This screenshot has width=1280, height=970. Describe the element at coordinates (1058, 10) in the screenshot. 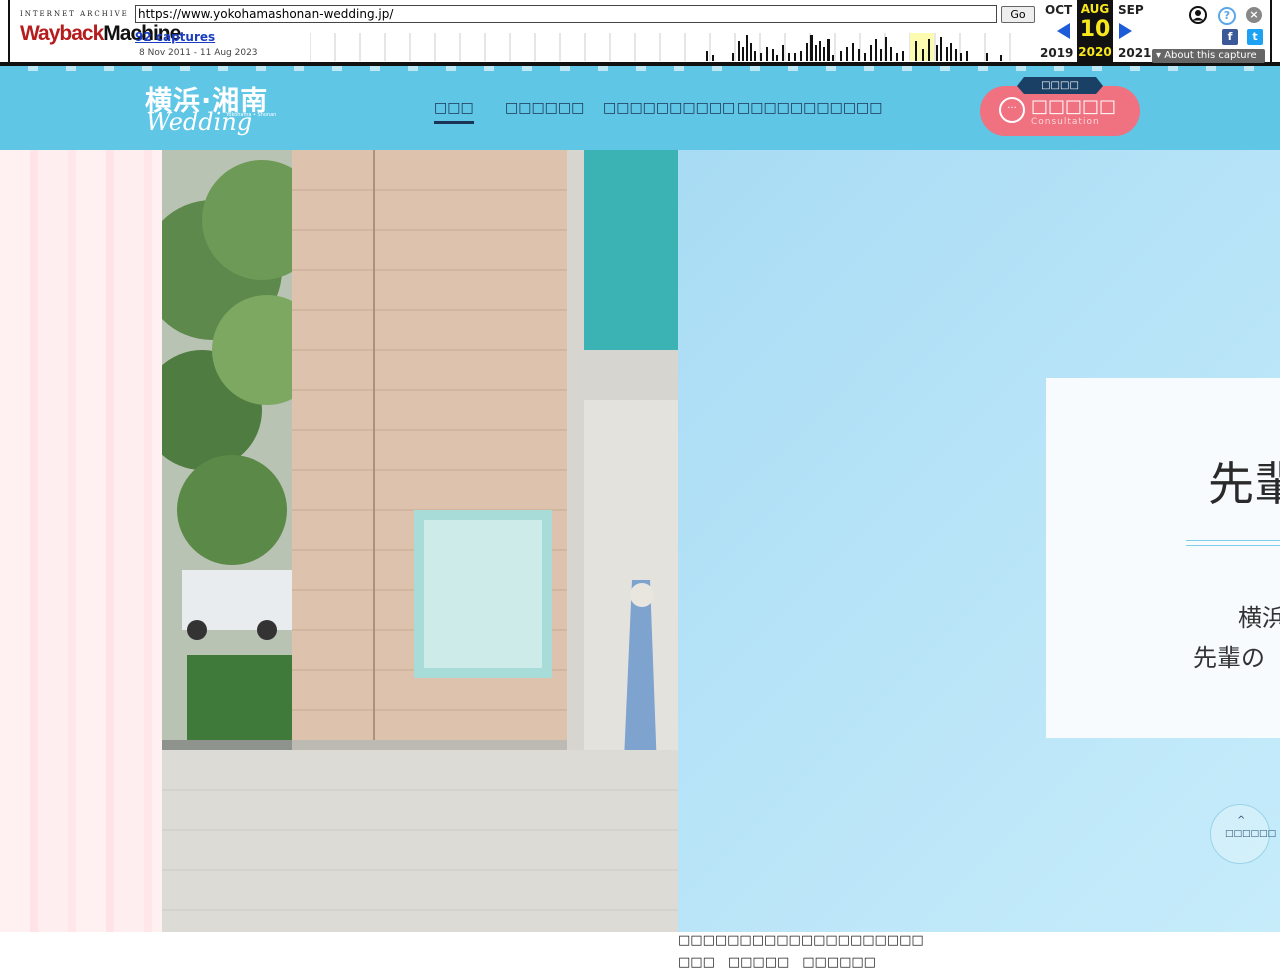

I see `wayback-prev-month: OCT` at that location.